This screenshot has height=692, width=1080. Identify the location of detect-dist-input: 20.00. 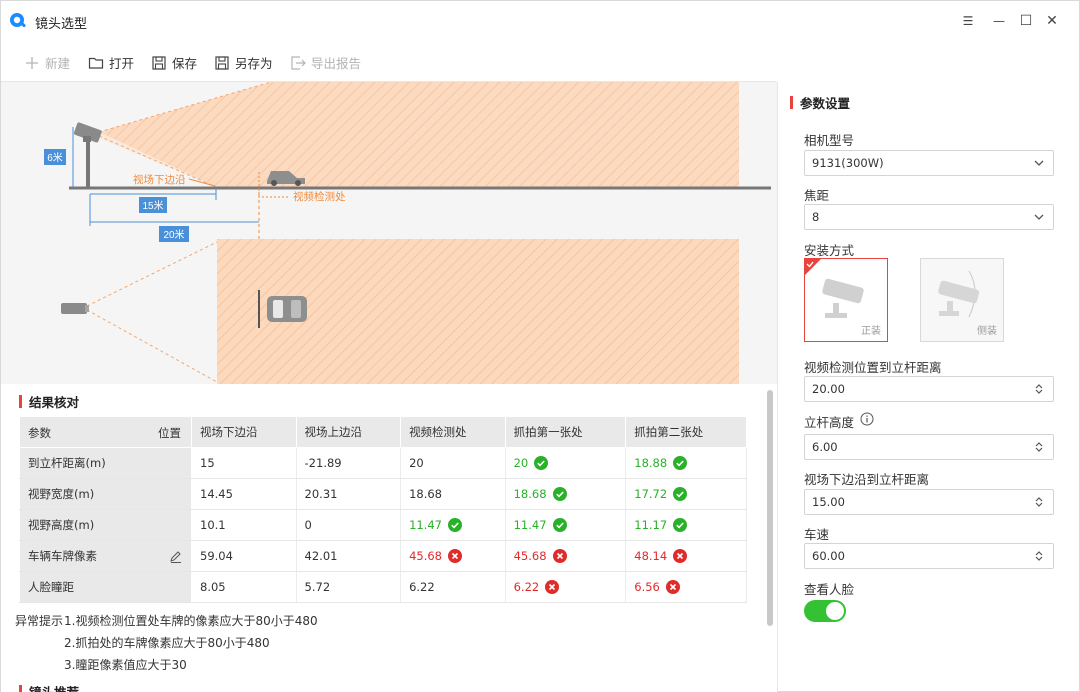
(929, 389).